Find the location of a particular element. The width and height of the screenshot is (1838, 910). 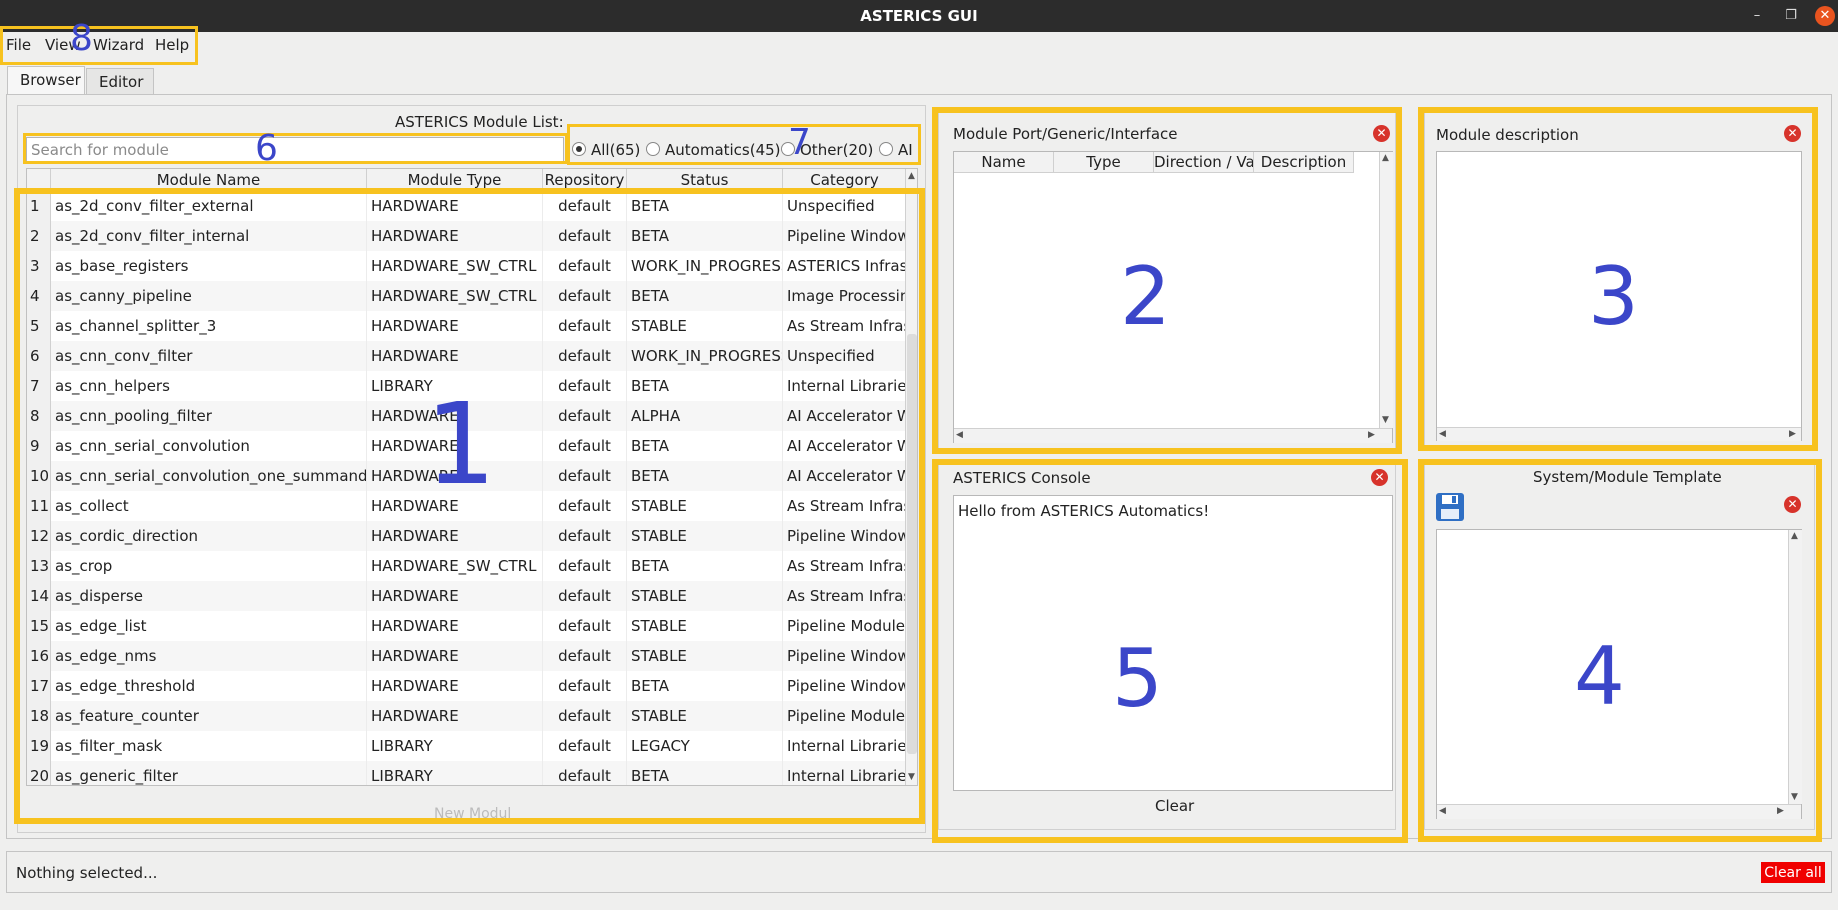

menu-file: File is located at coordinates (18, 45).